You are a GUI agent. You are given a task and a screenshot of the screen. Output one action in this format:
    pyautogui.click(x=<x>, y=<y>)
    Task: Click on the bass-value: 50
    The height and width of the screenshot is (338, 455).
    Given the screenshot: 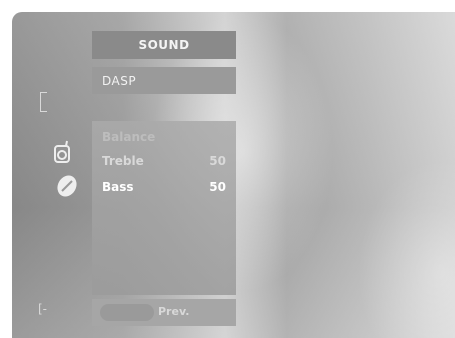 What is the action you would take?
    pyautogui.click(x=217, y=187)
    